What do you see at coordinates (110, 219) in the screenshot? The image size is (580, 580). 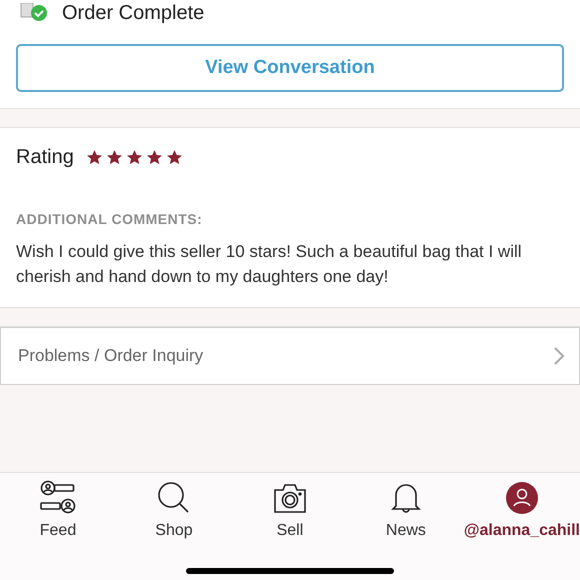 I see `comments-heading: ADDITIONAL COMMENTS:` at bounding box center [110, 219].